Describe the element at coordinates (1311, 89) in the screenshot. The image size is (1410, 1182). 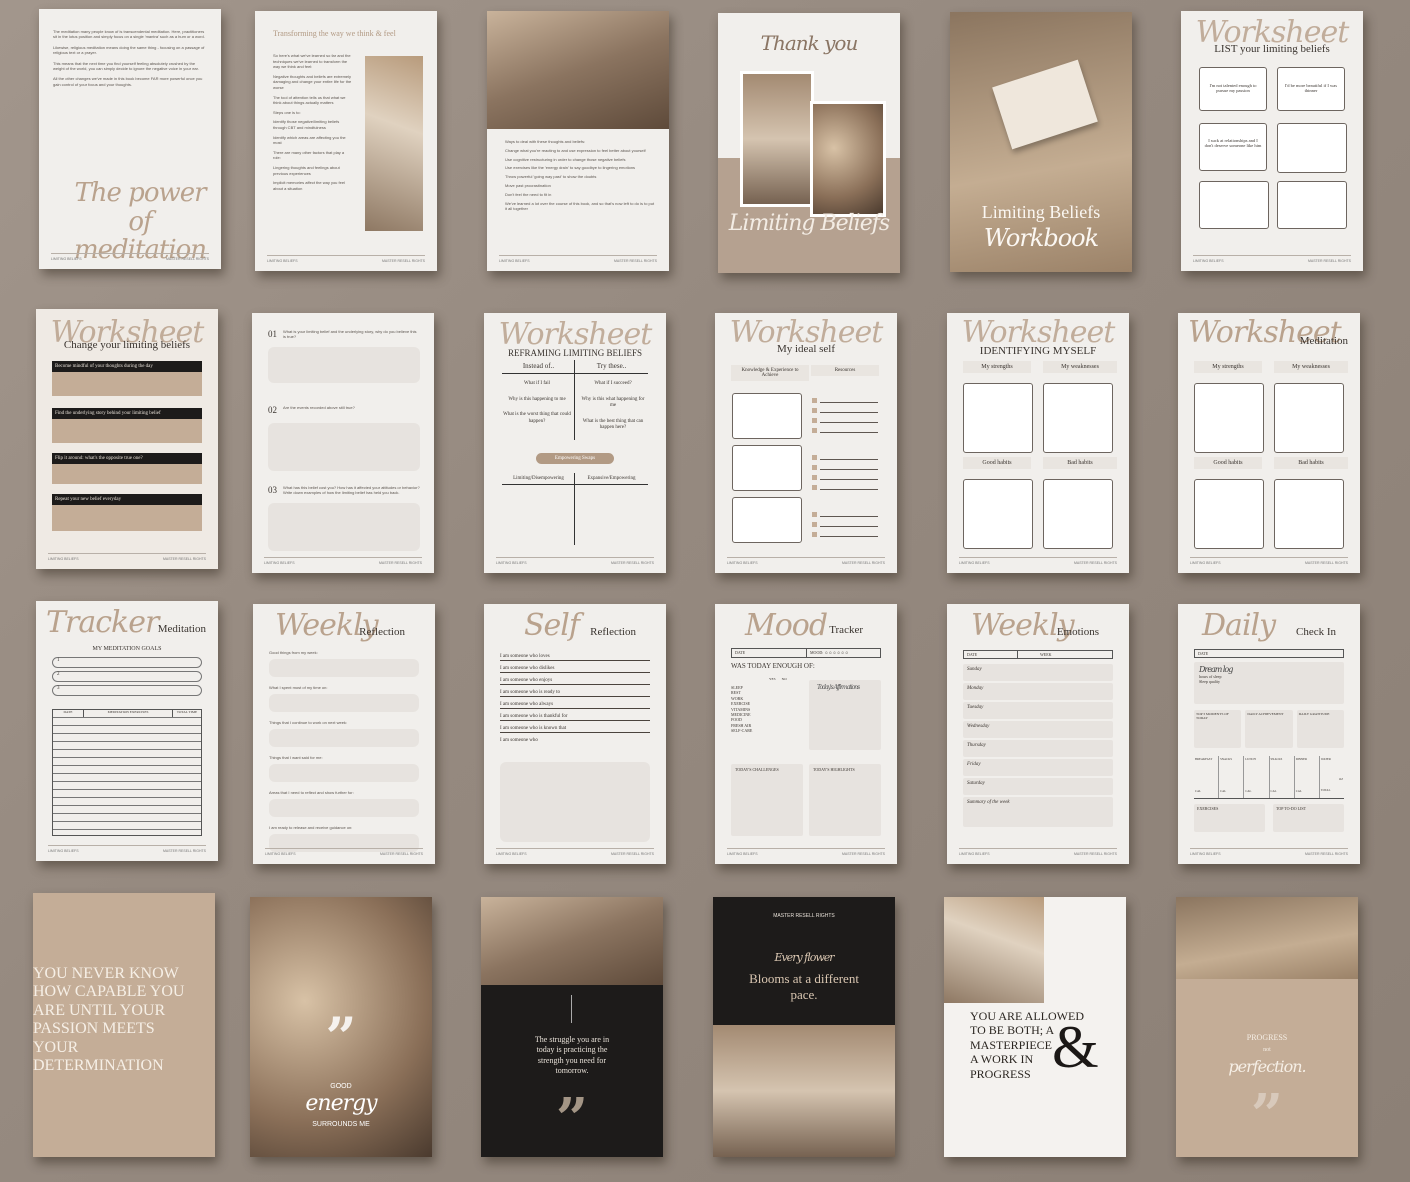
I see `belief-box: I'd be more beautiful if I was thinner` at that location.